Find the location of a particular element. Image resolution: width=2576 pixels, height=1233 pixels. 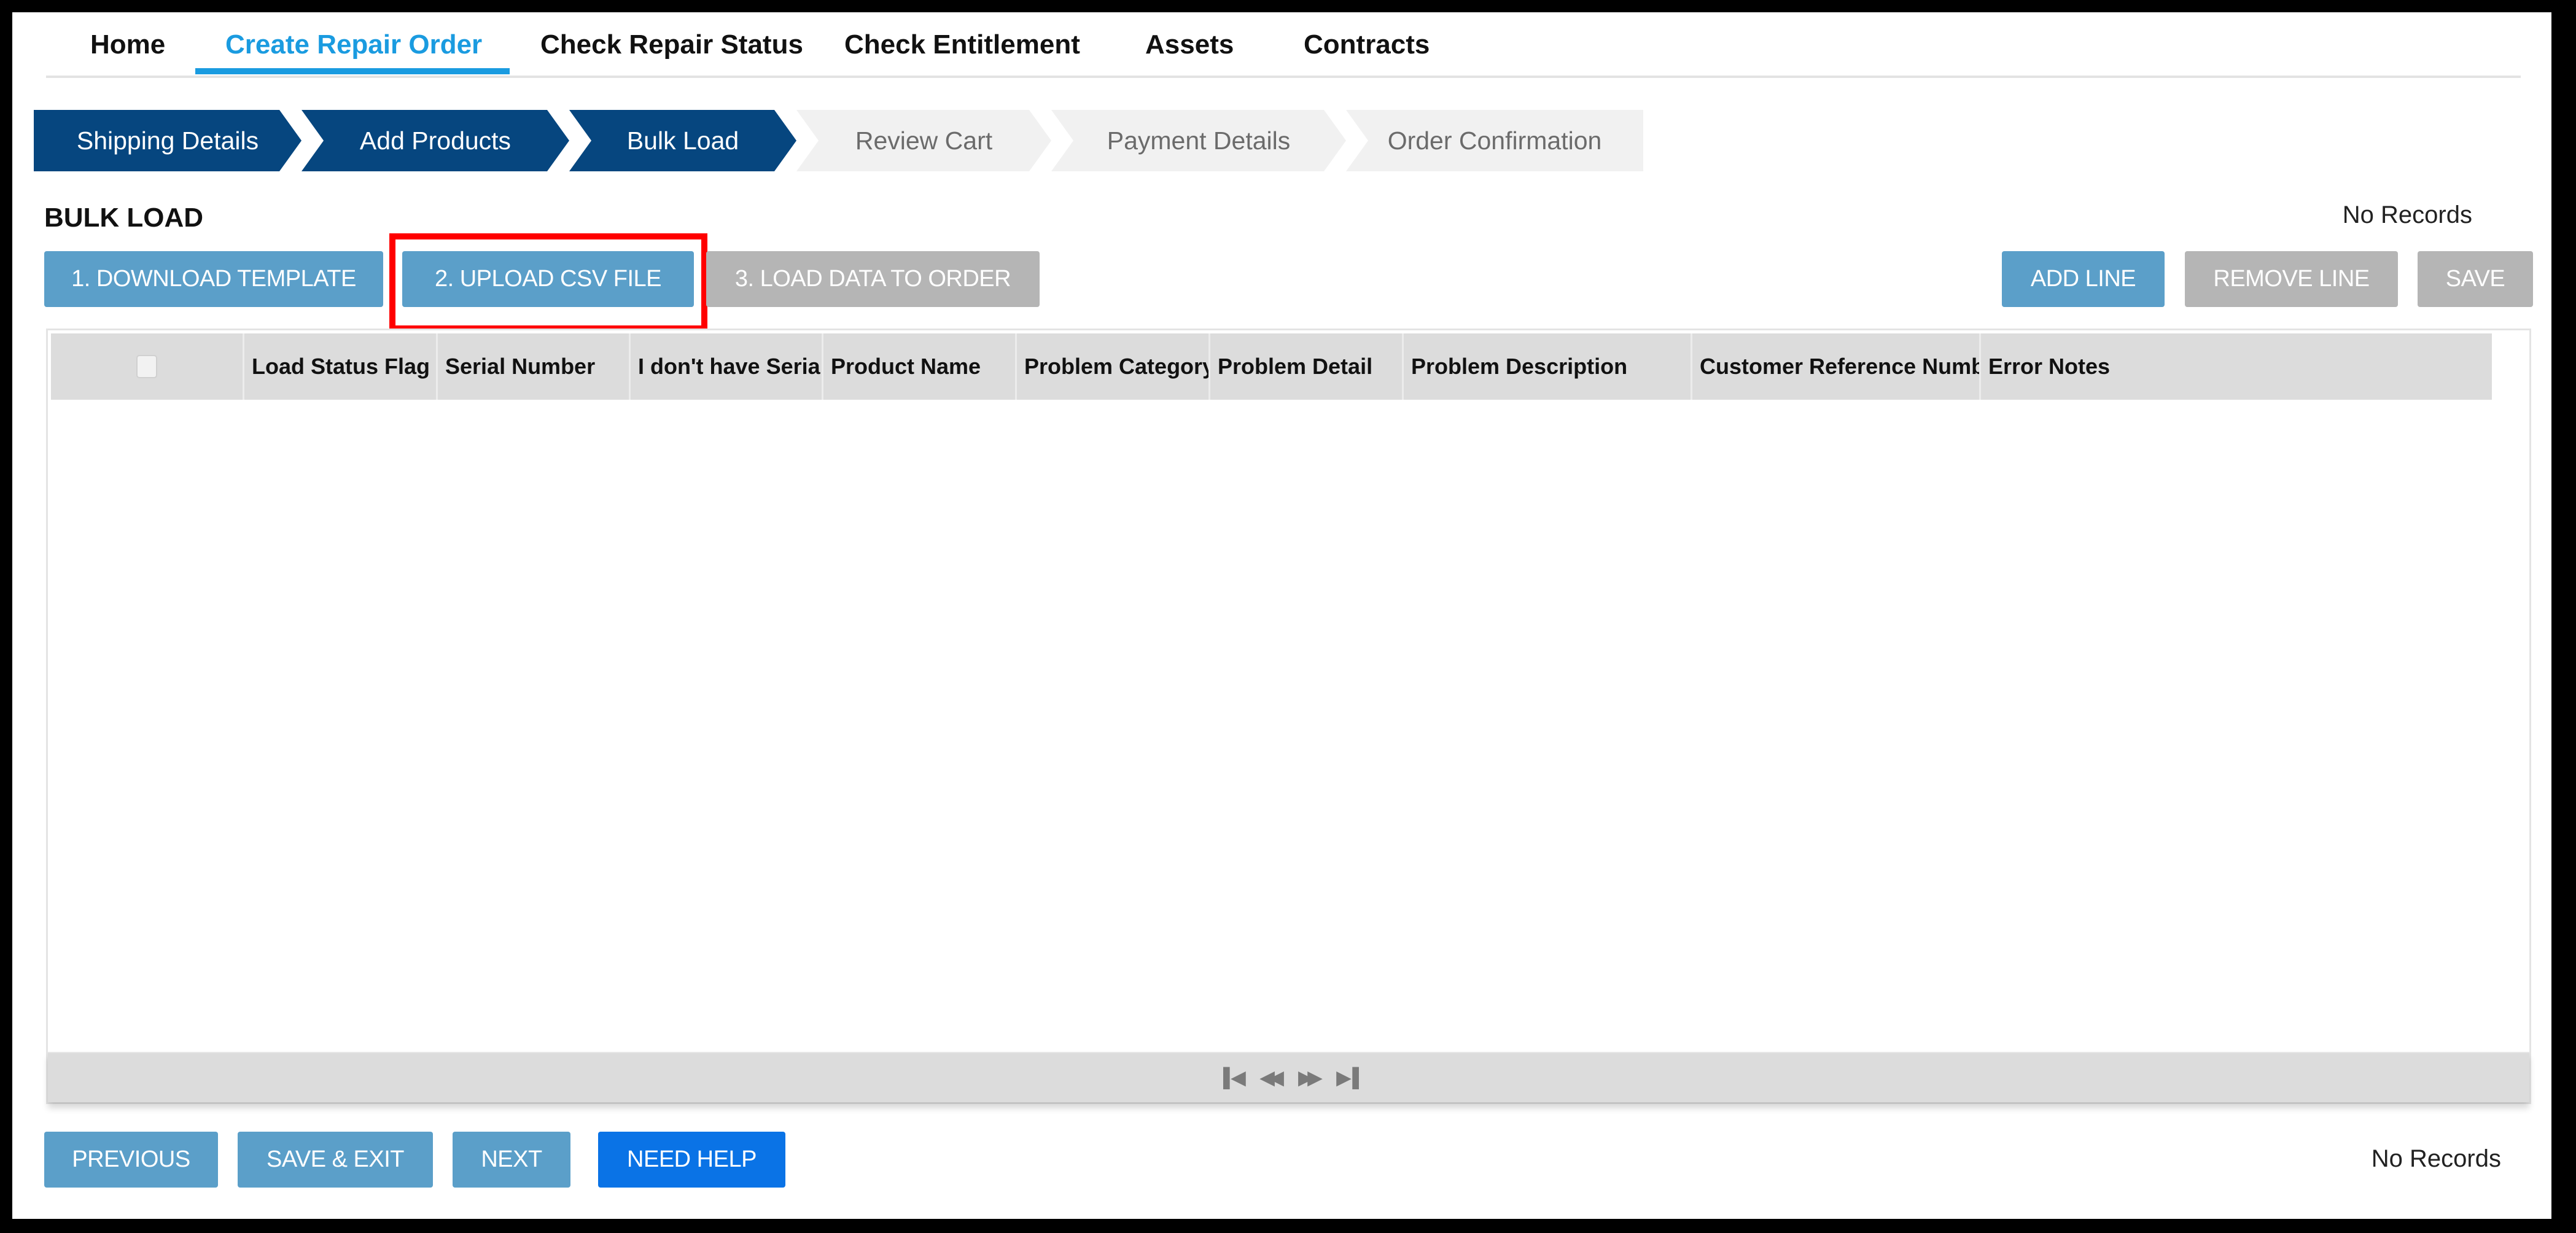

column-header-customer-reference-number: Customer Reference Numbe is located at coordinates (1836, 366).